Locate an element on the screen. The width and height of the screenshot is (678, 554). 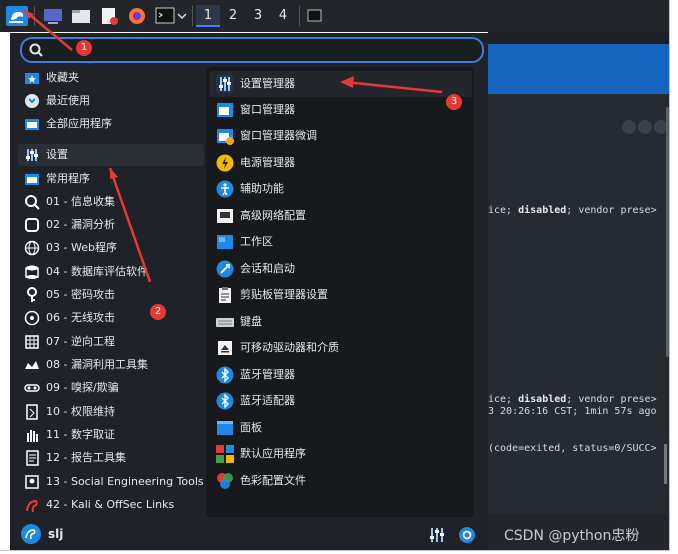
annotation-badge: 3 is located at coordinates (454, 102).